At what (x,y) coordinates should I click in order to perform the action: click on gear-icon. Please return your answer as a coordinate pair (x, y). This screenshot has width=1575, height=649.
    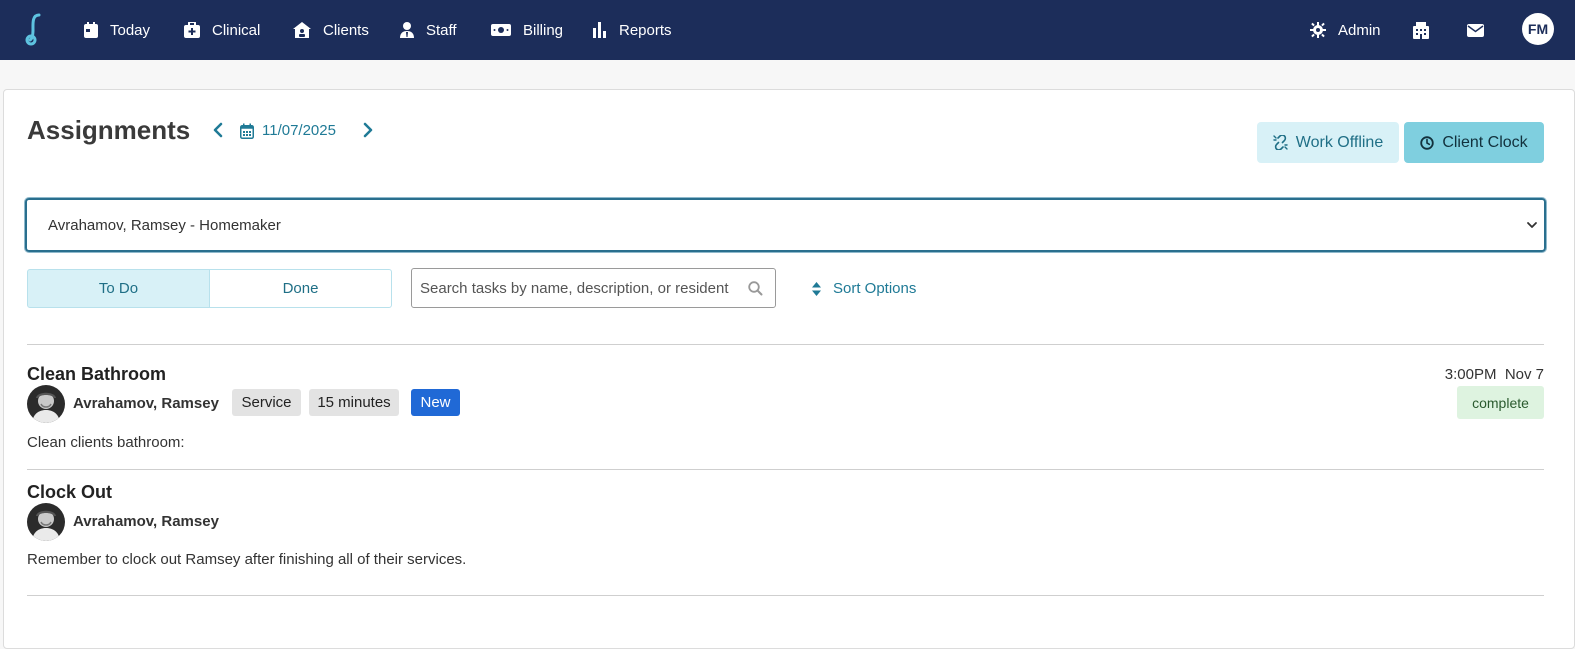
    Looking at the image, I should click on (1318, 30).